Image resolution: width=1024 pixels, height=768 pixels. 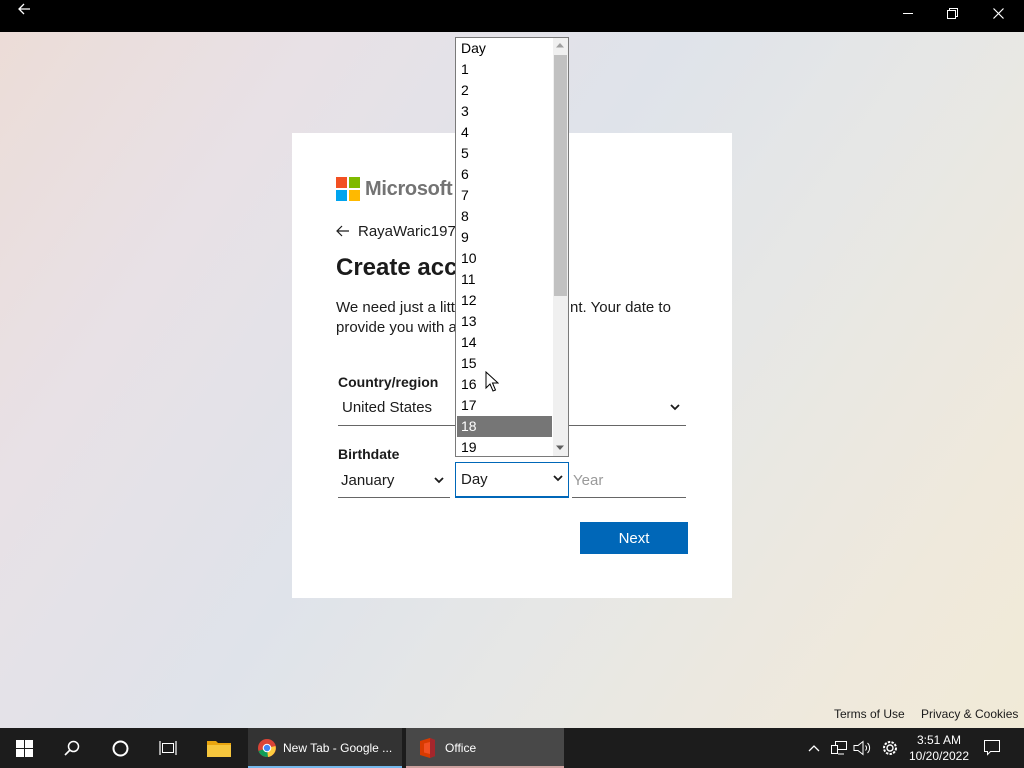 What do you see at coordinates (588, 480) in the screenshot?
I see `year-placeholder: Year` at bounding box center [588, 480].